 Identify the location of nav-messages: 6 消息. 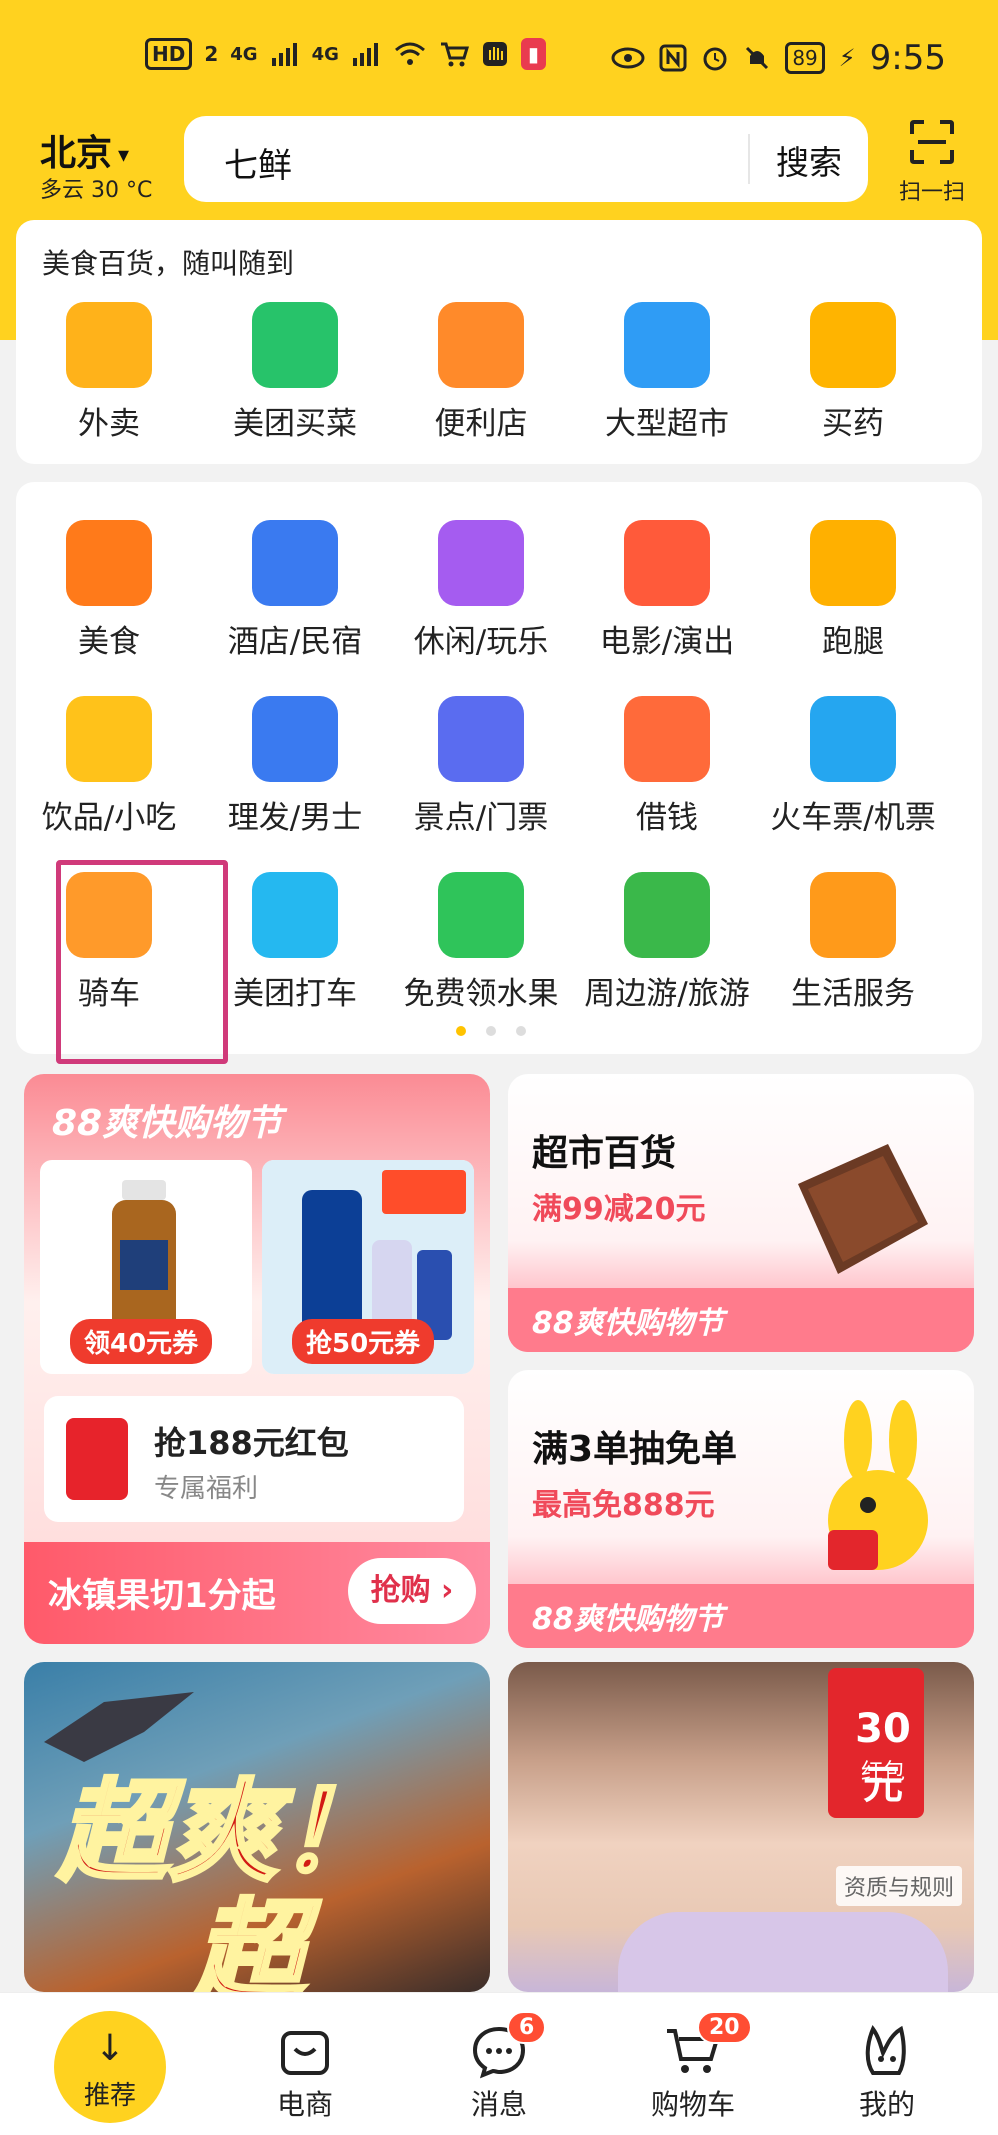
(499, 2058).